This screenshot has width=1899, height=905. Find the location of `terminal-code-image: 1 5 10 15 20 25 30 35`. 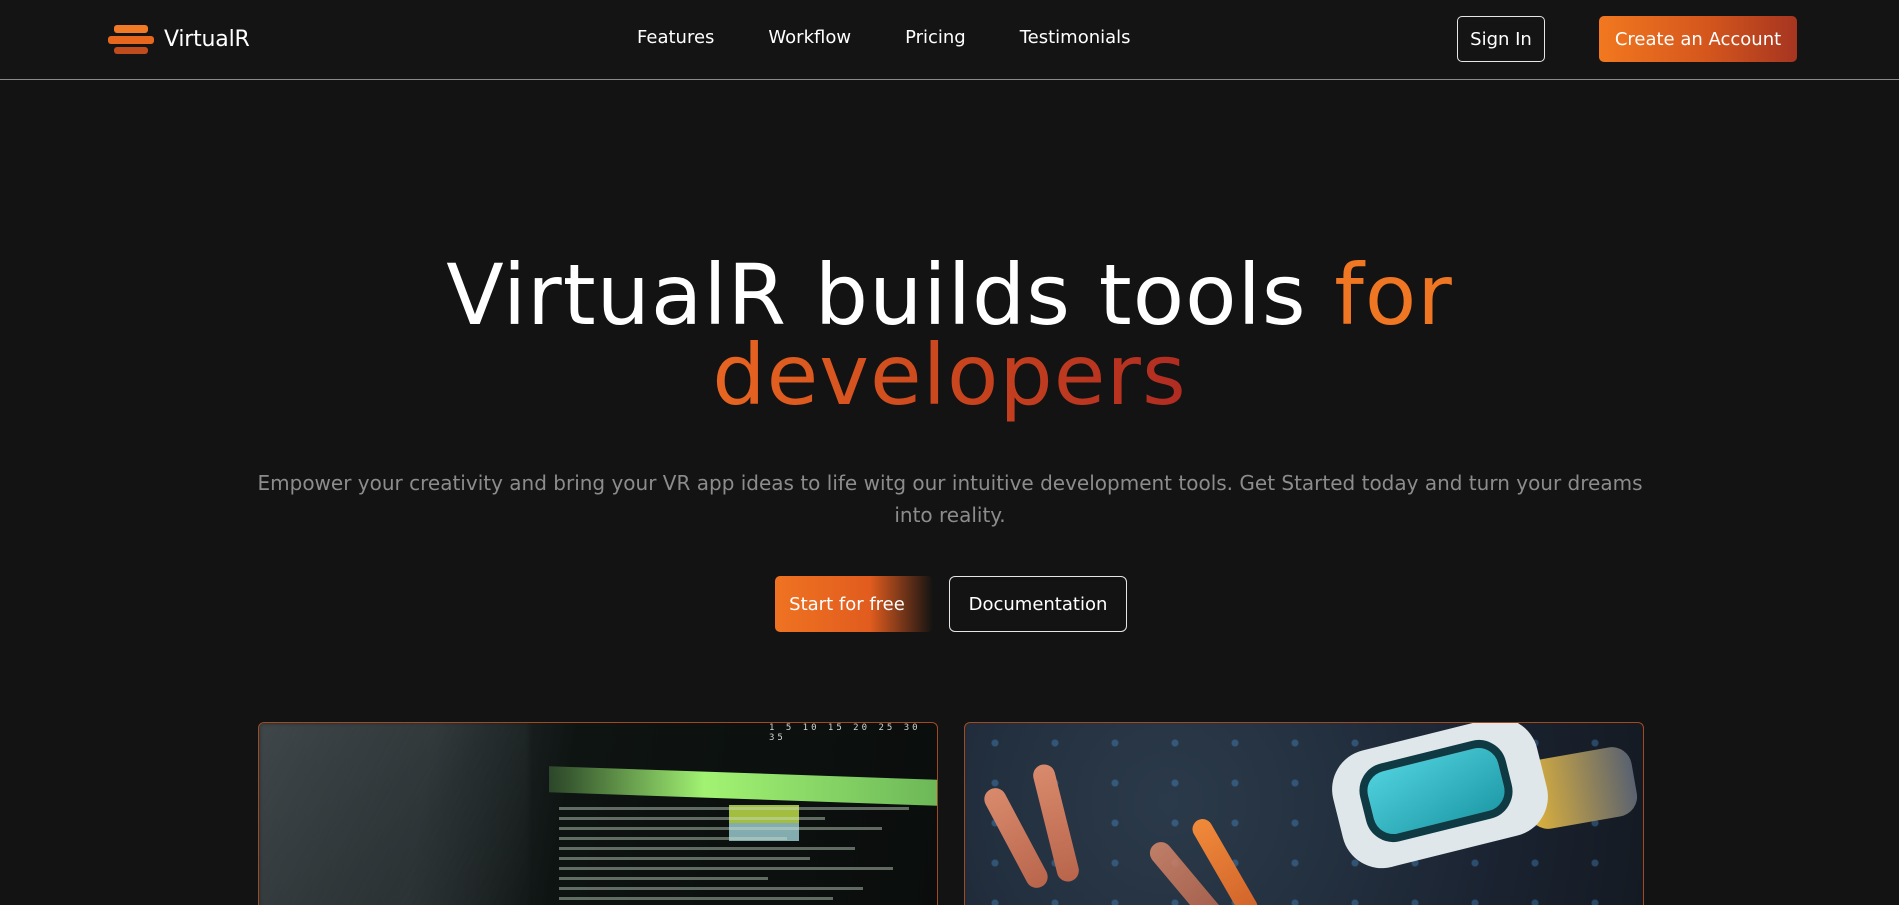

terminal-code-image: 1 5 10 15 20 25 30 35 is located at coordinates (598, 813).